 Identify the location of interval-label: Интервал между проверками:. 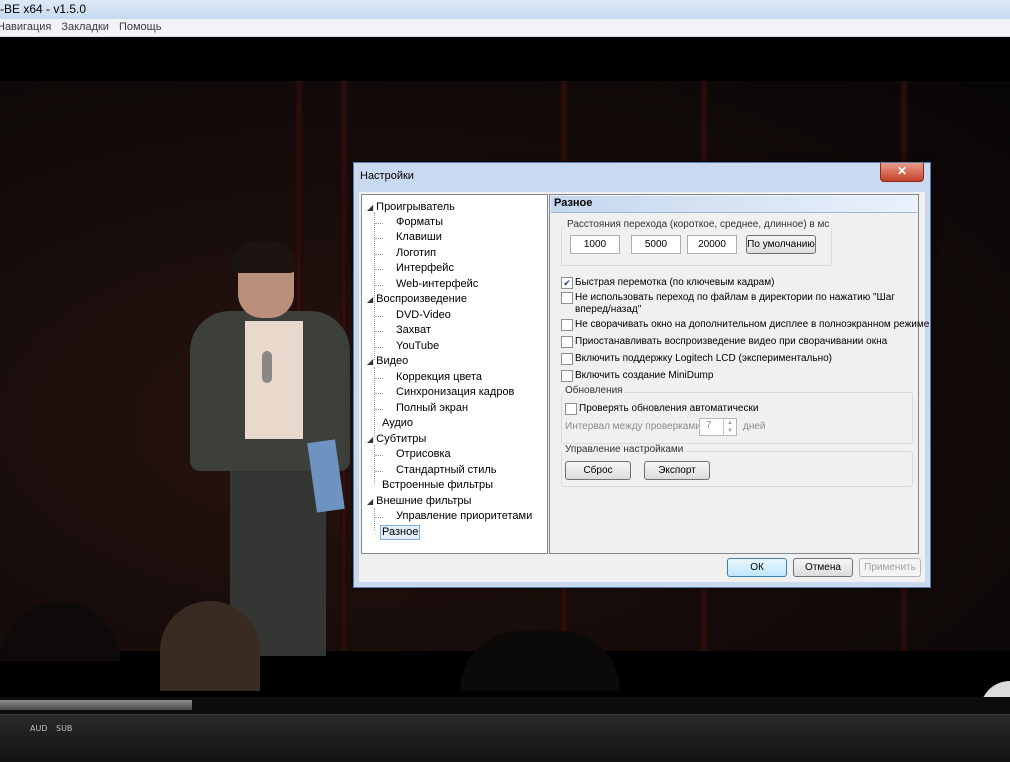
(634, 426).